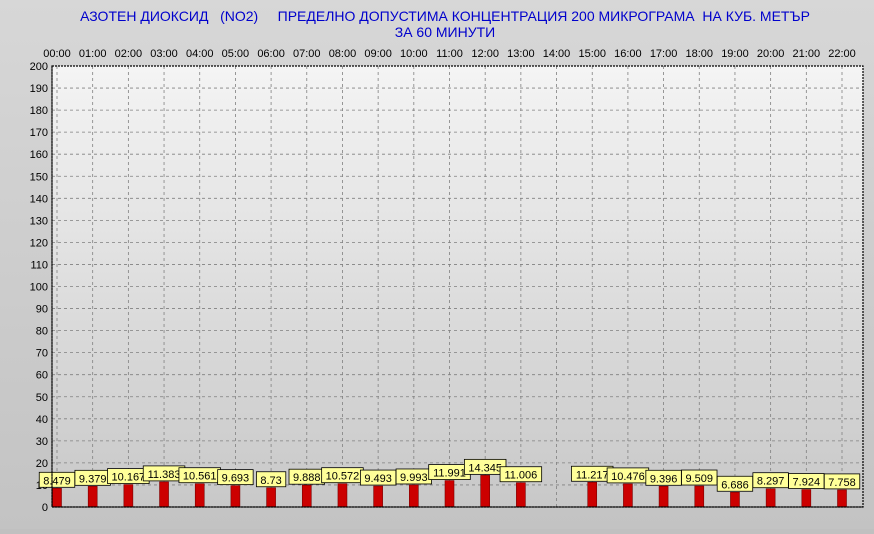  What do you see at coordinates (271, 54) in the screenshot?
I see `x-tick-label: 06:00` at bounding box center [271, 54].